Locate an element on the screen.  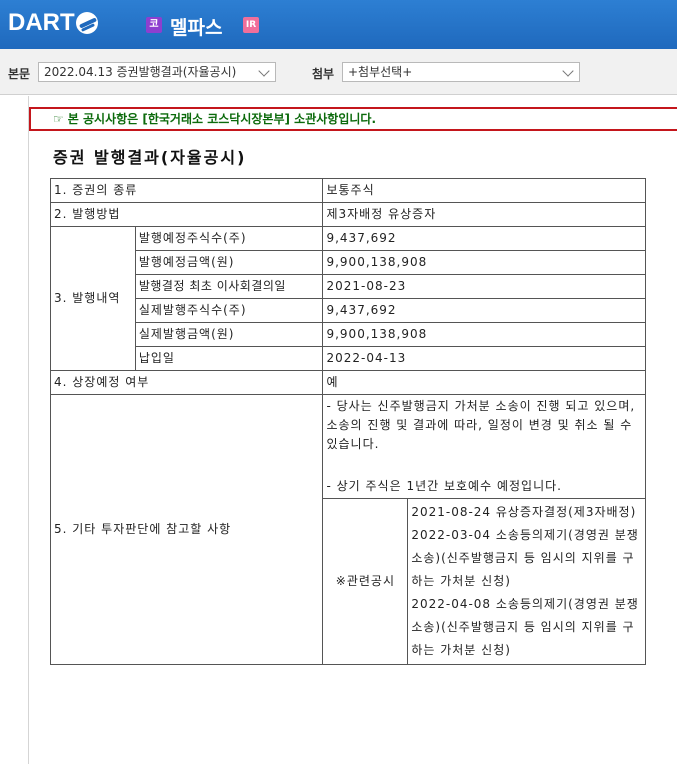
table-row: 1. 증권의 종류 보통주식 is located at coordinates (347, 190).